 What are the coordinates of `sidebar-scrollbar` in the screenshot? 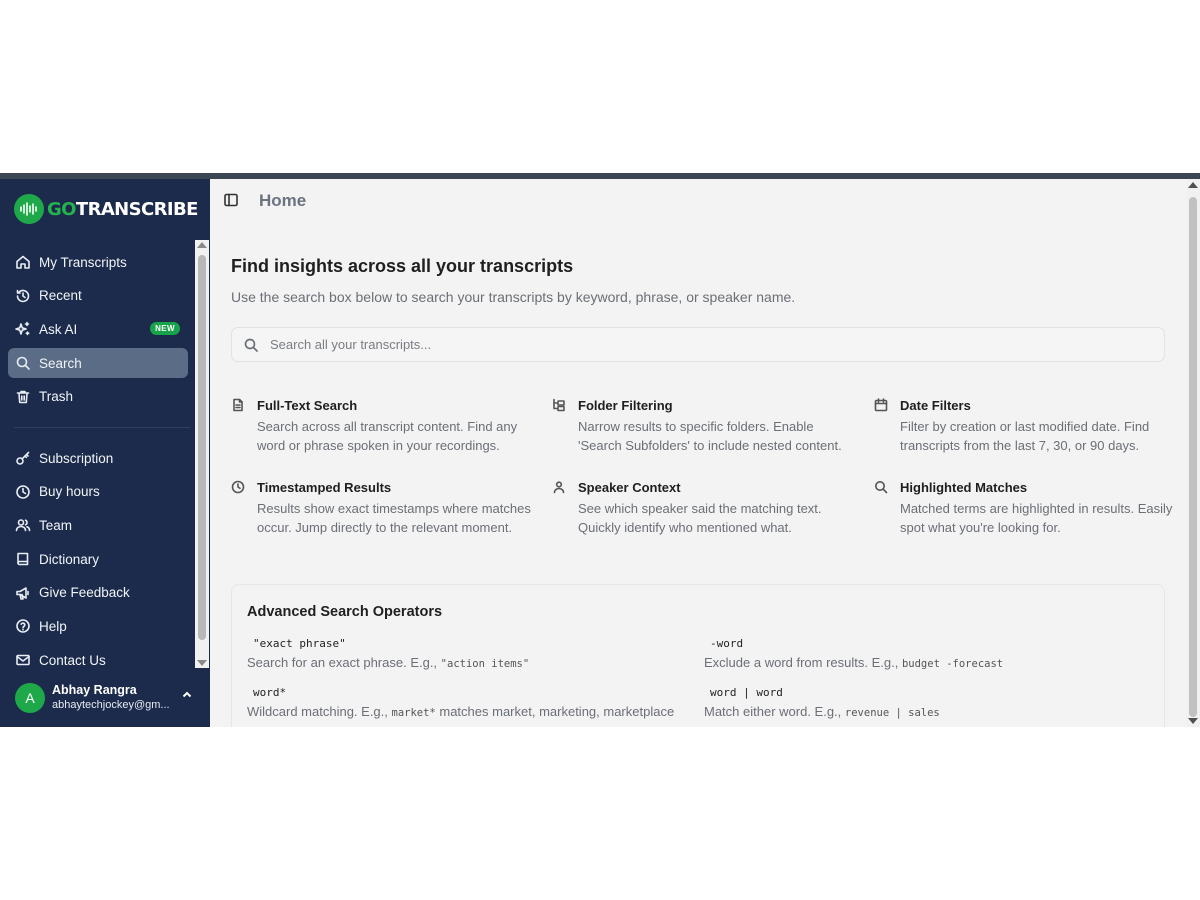 It's located at (202, 454).